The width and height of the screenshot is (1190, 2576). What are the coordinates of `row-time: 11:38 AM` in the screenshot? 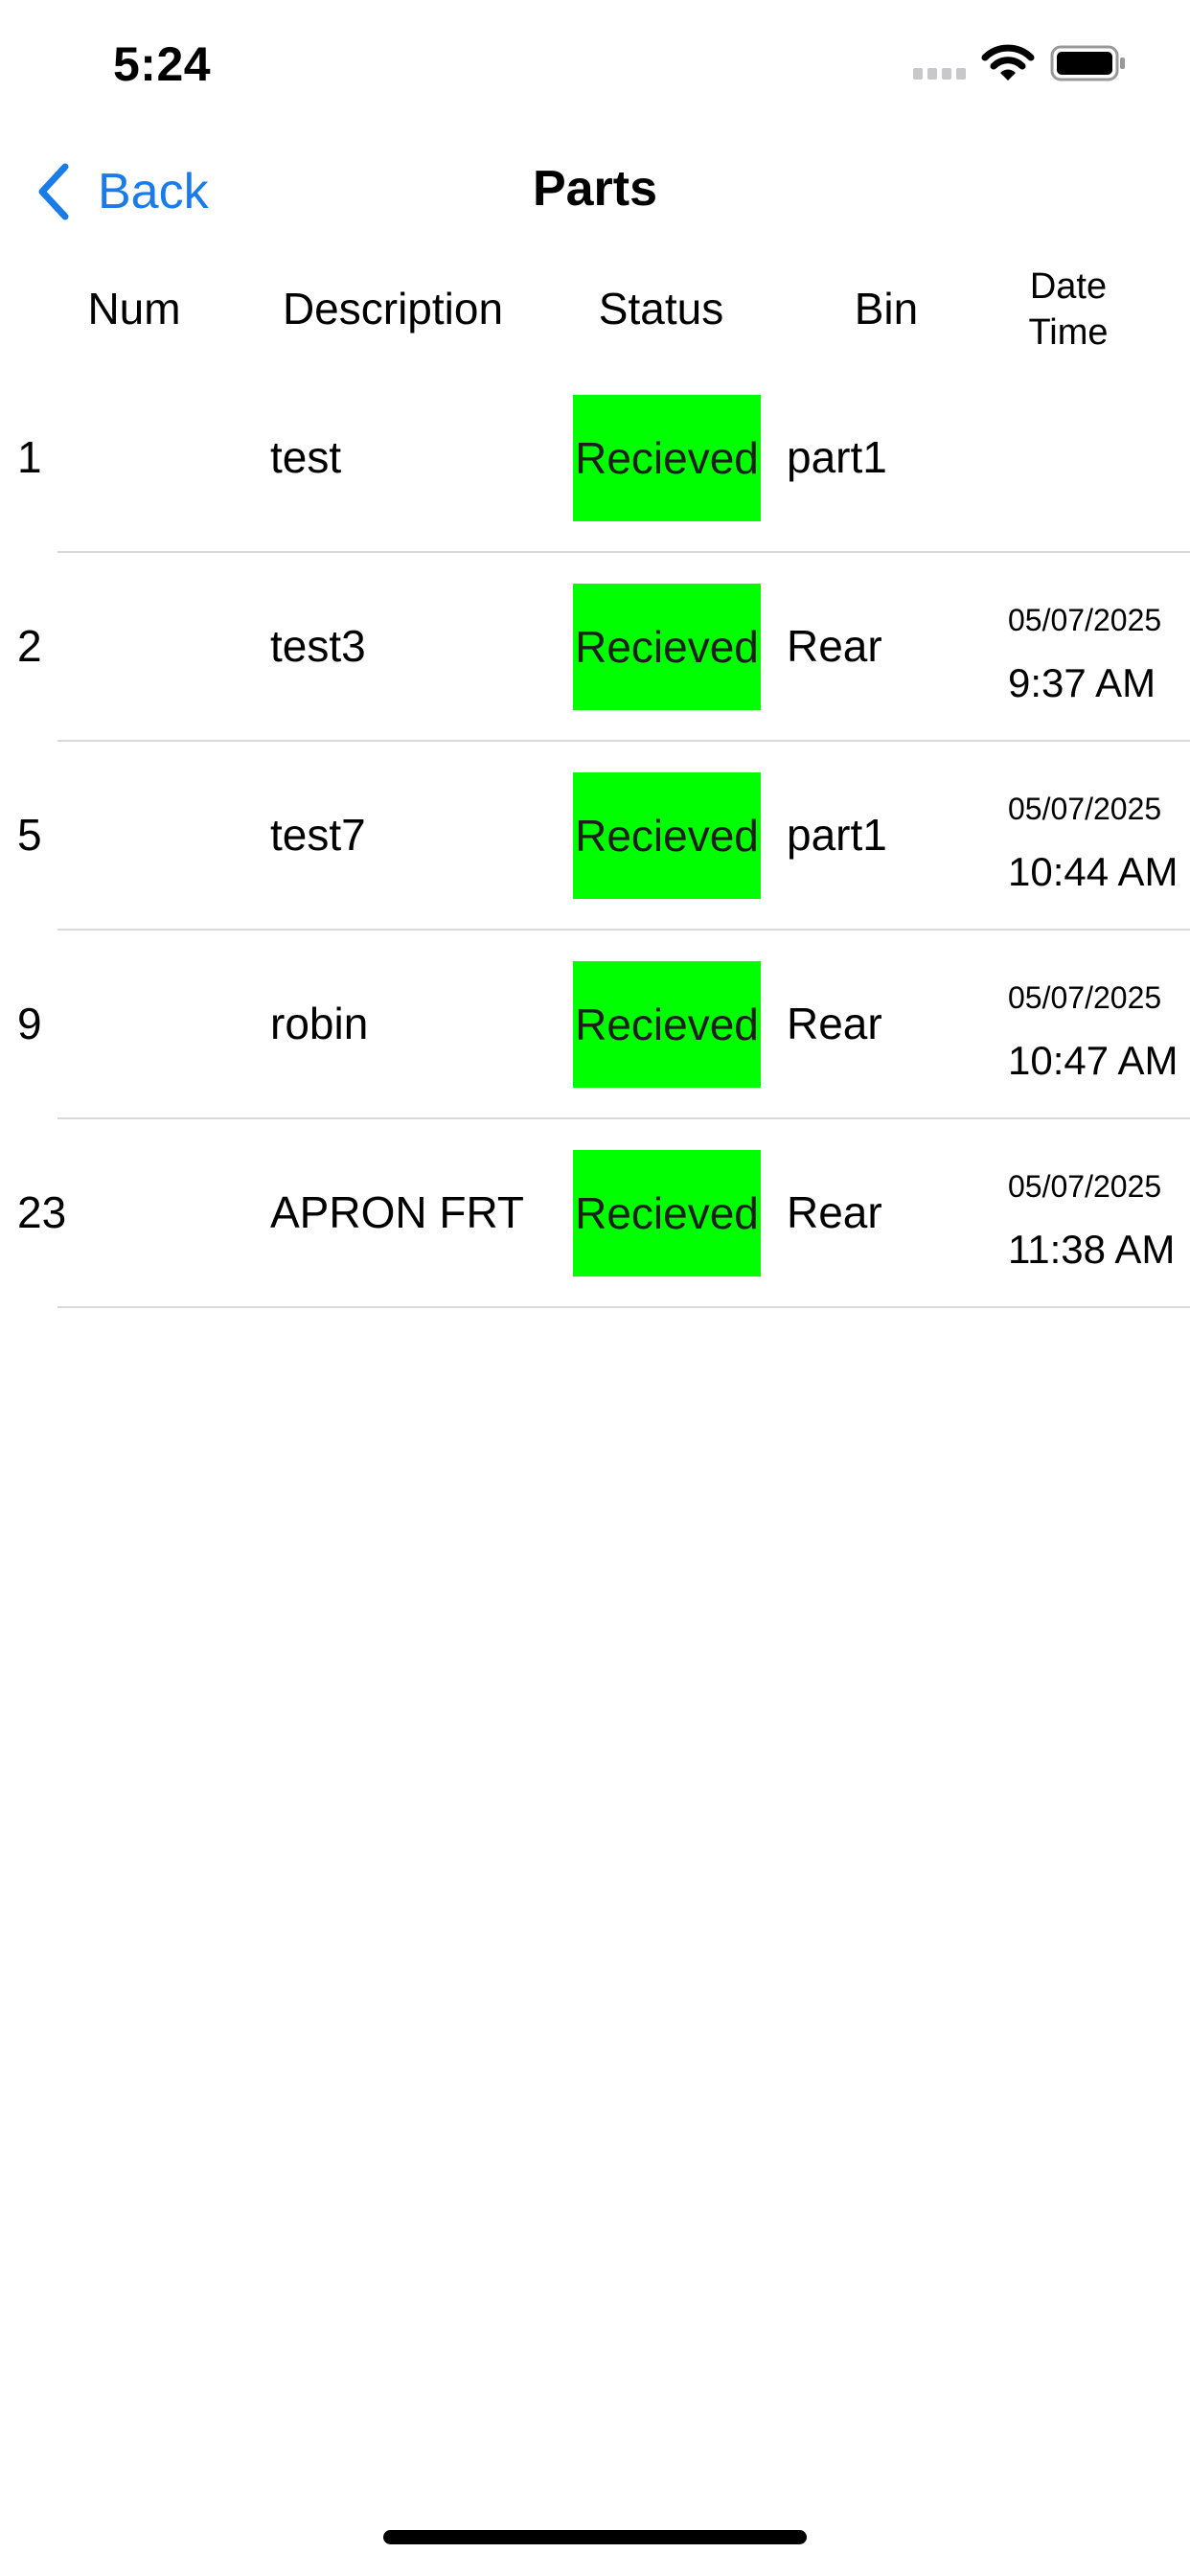 It's located at (1092, 1249).